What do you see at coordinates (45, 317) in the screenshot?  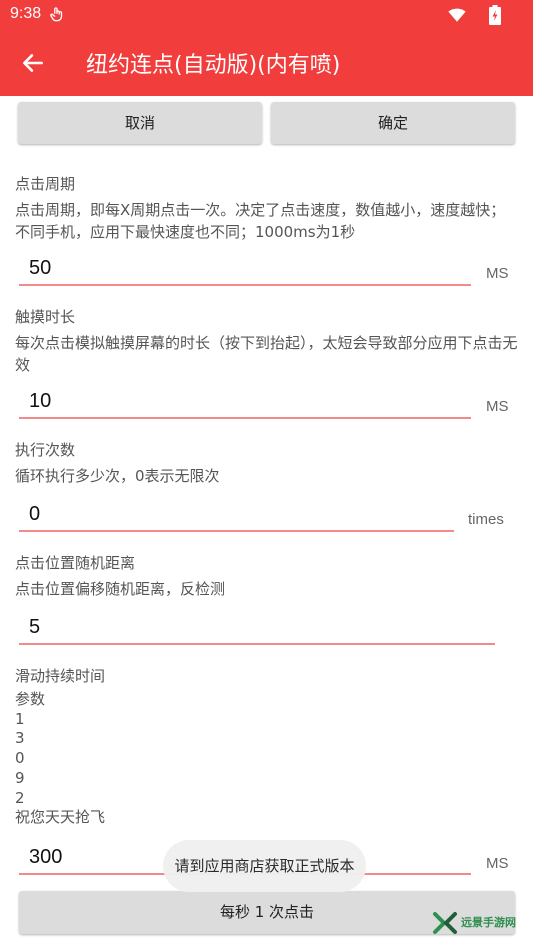 I see `touch-duration-label: 触摸时长` at bounding box center [45, 317].